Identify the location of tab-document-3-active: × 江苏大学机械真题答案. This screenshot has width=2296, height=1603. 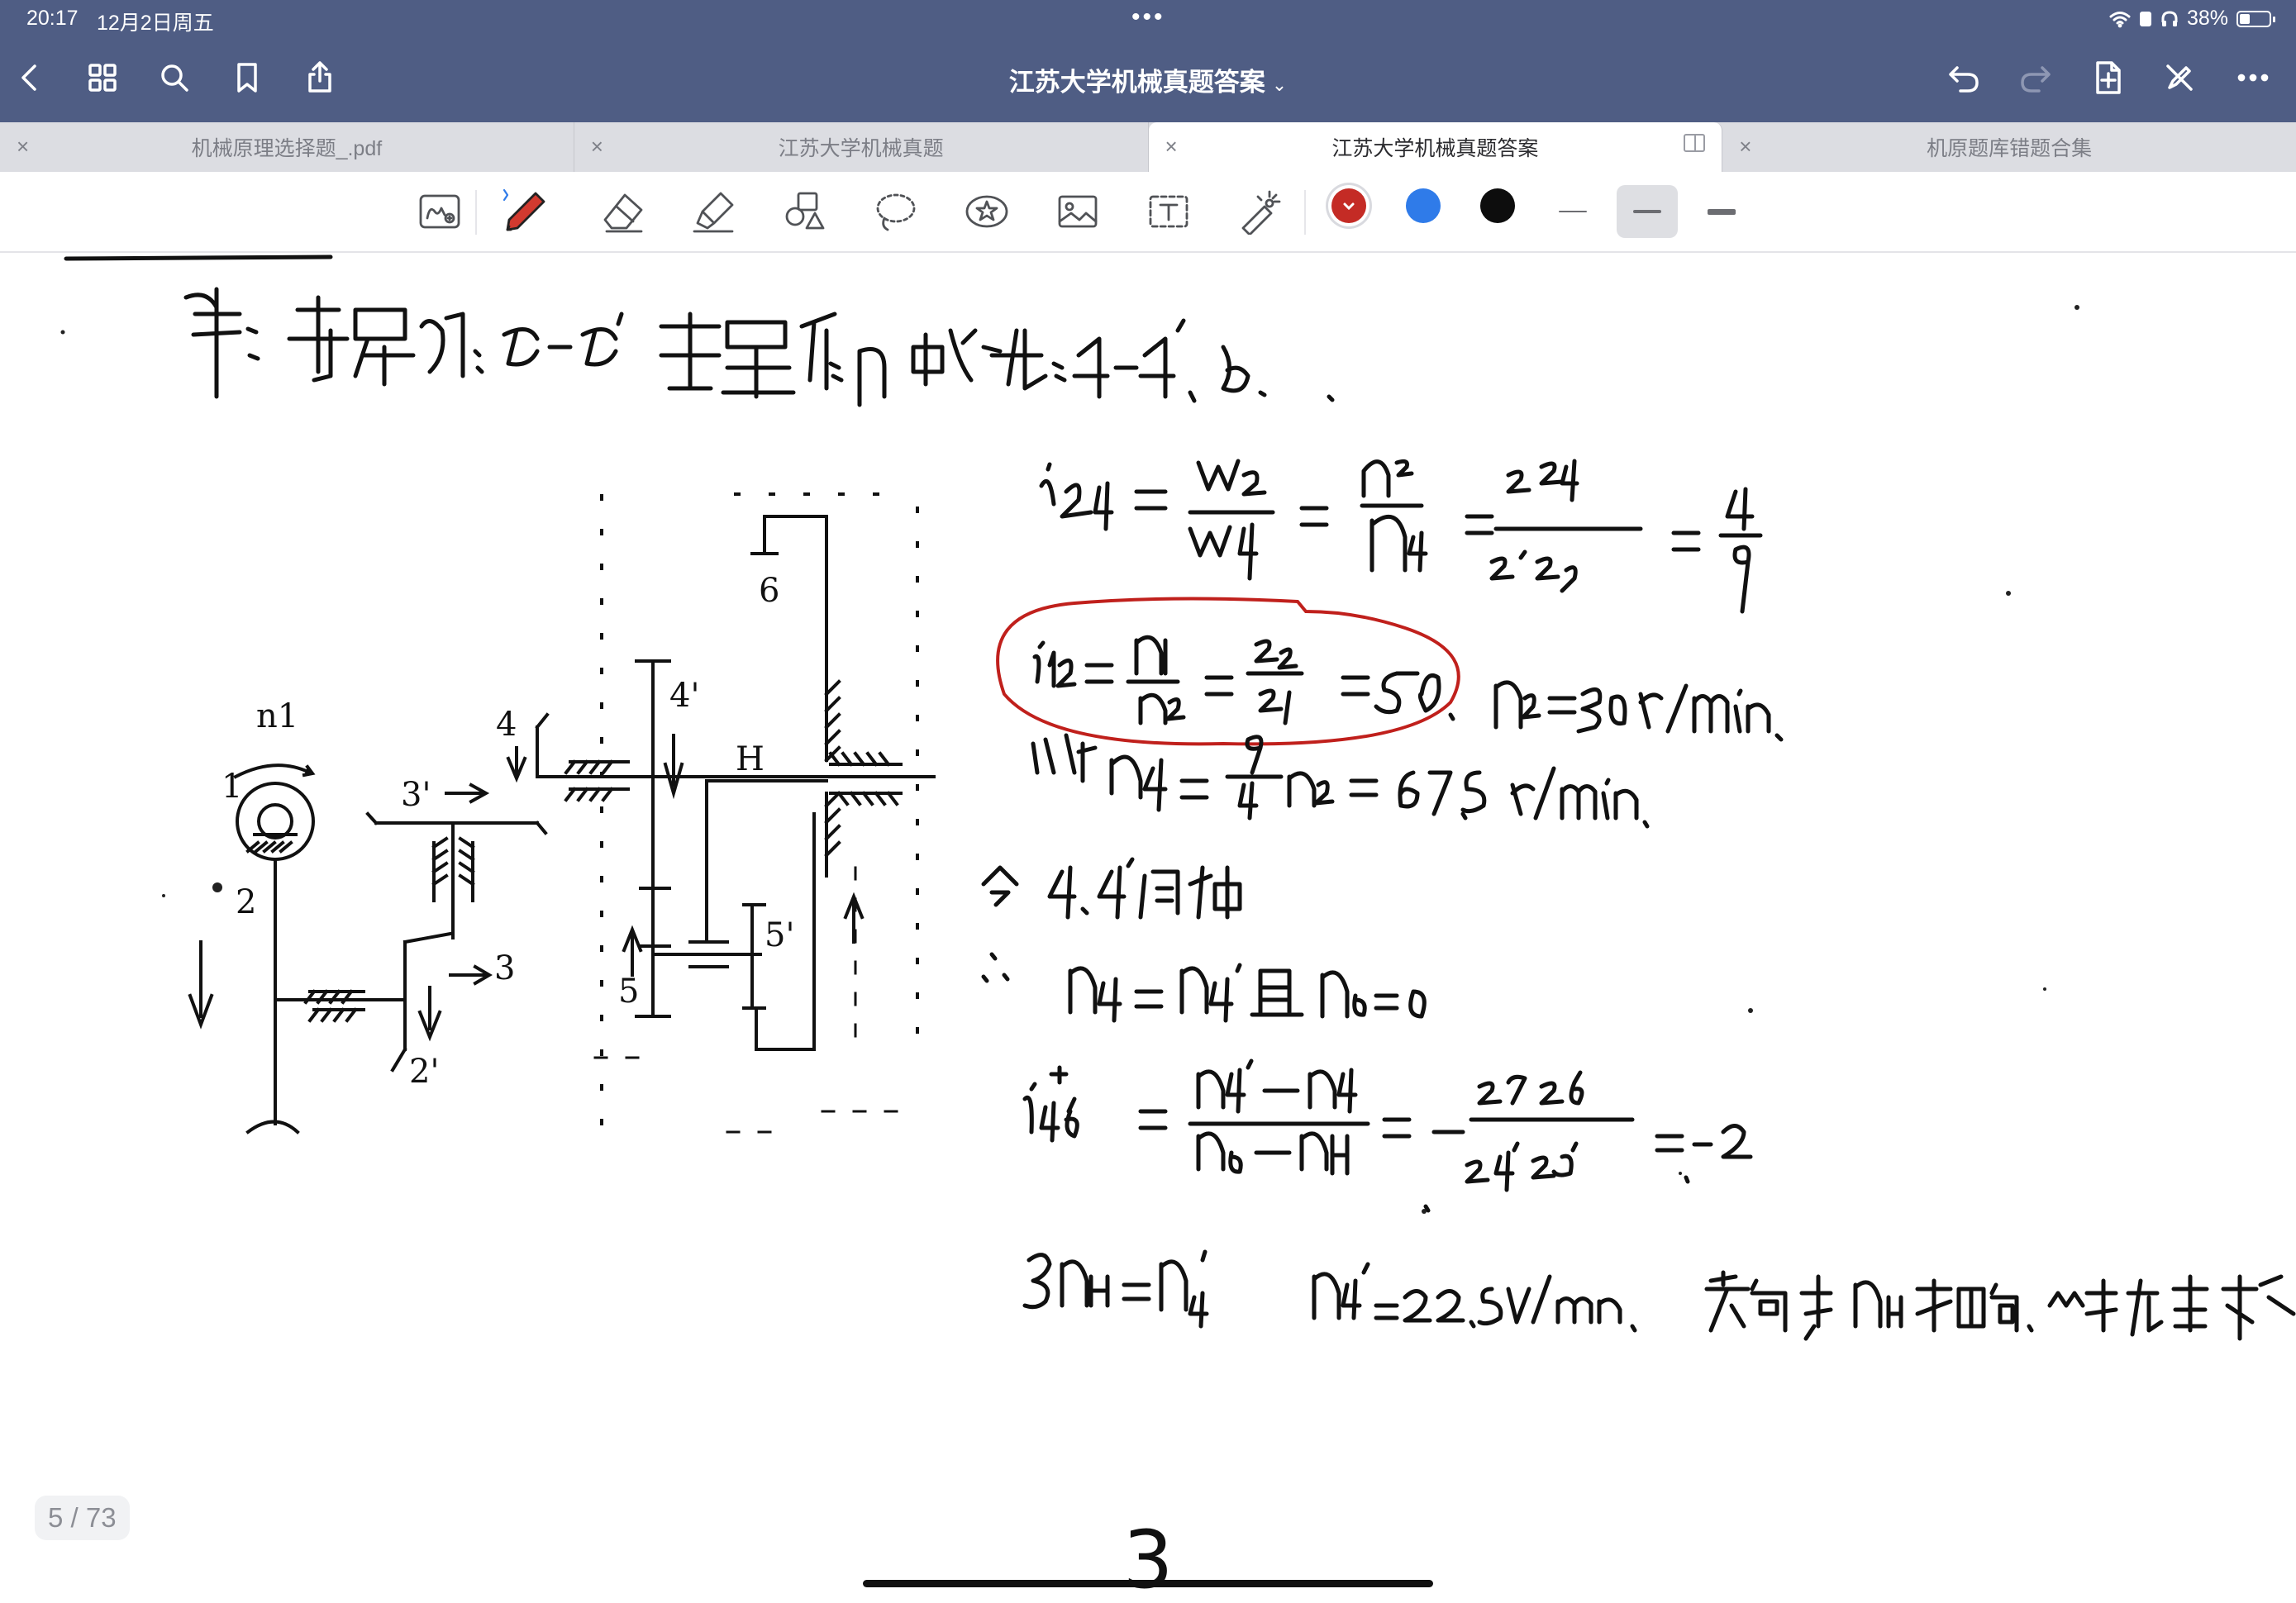
(1435, 147).